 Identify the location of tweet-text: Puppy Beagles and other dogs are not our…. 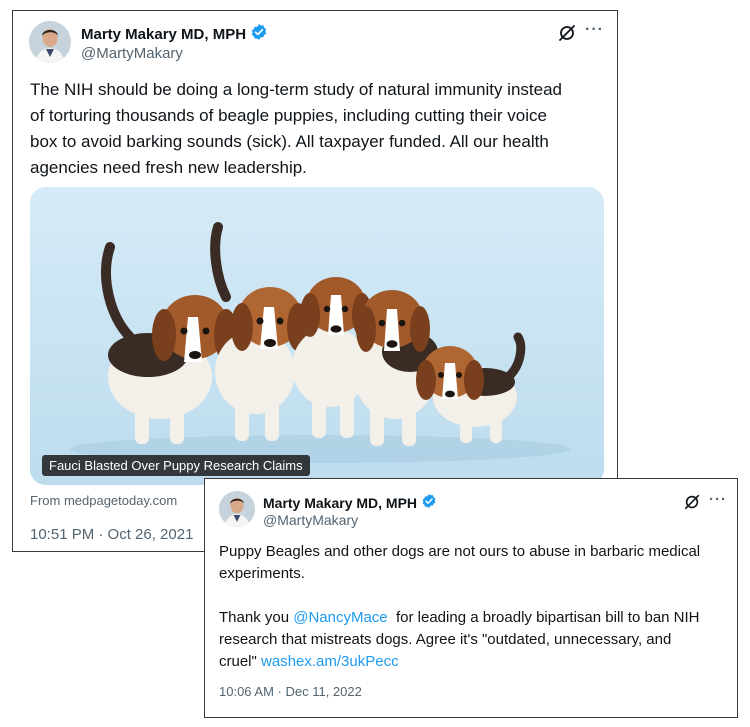
(474, 607).